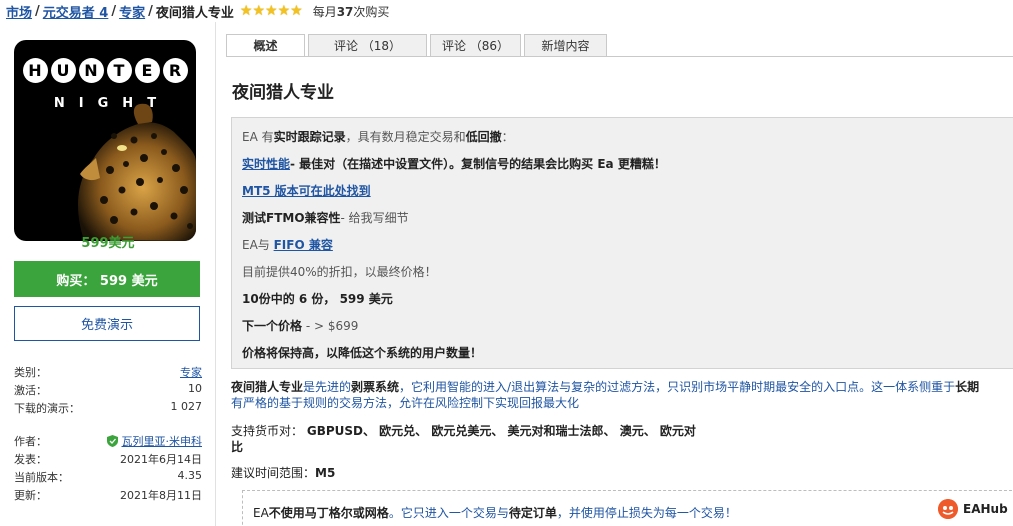 This screenshot has height=526, width=1013. Describe the element at coordinates (161, 495) in the screenshot. I see `meta-value: 2021年8月11日` at that location.